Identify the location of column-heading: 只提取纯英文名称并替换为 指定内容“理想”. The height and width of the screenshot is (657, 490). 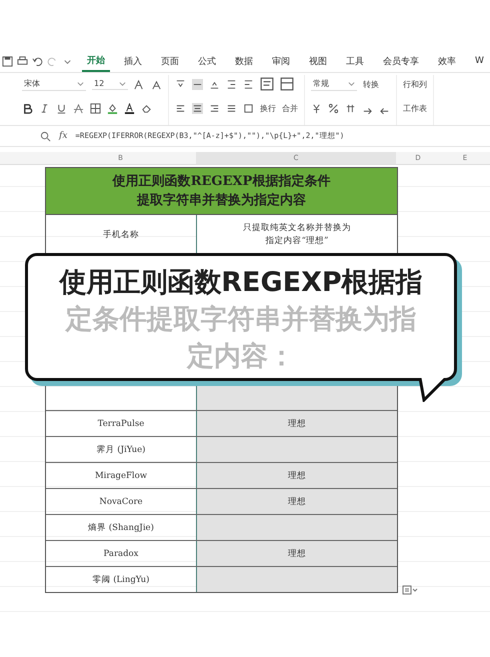
(297, 235).